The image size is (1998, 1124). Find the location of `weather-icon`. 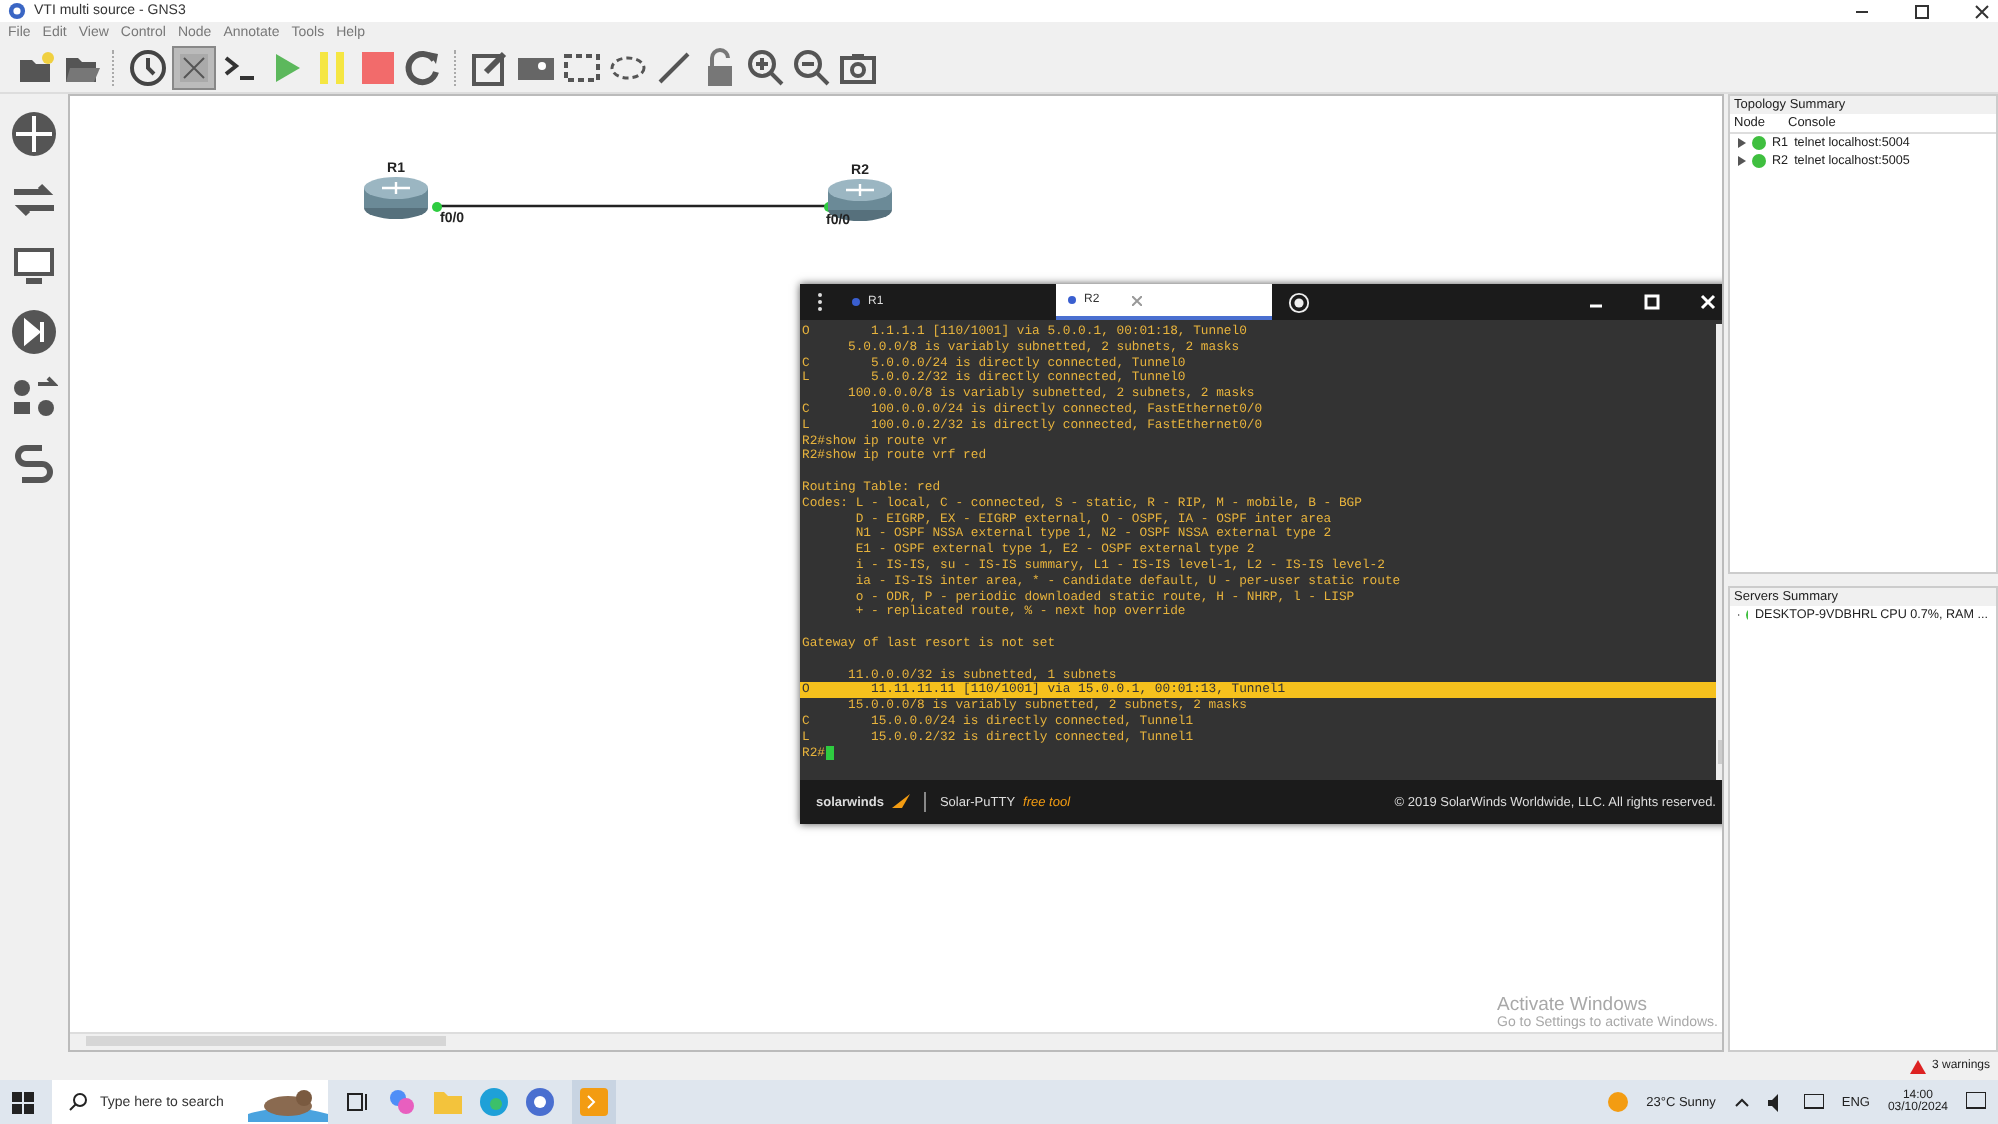

weather-icon is located at coordinates (1618, 1102).